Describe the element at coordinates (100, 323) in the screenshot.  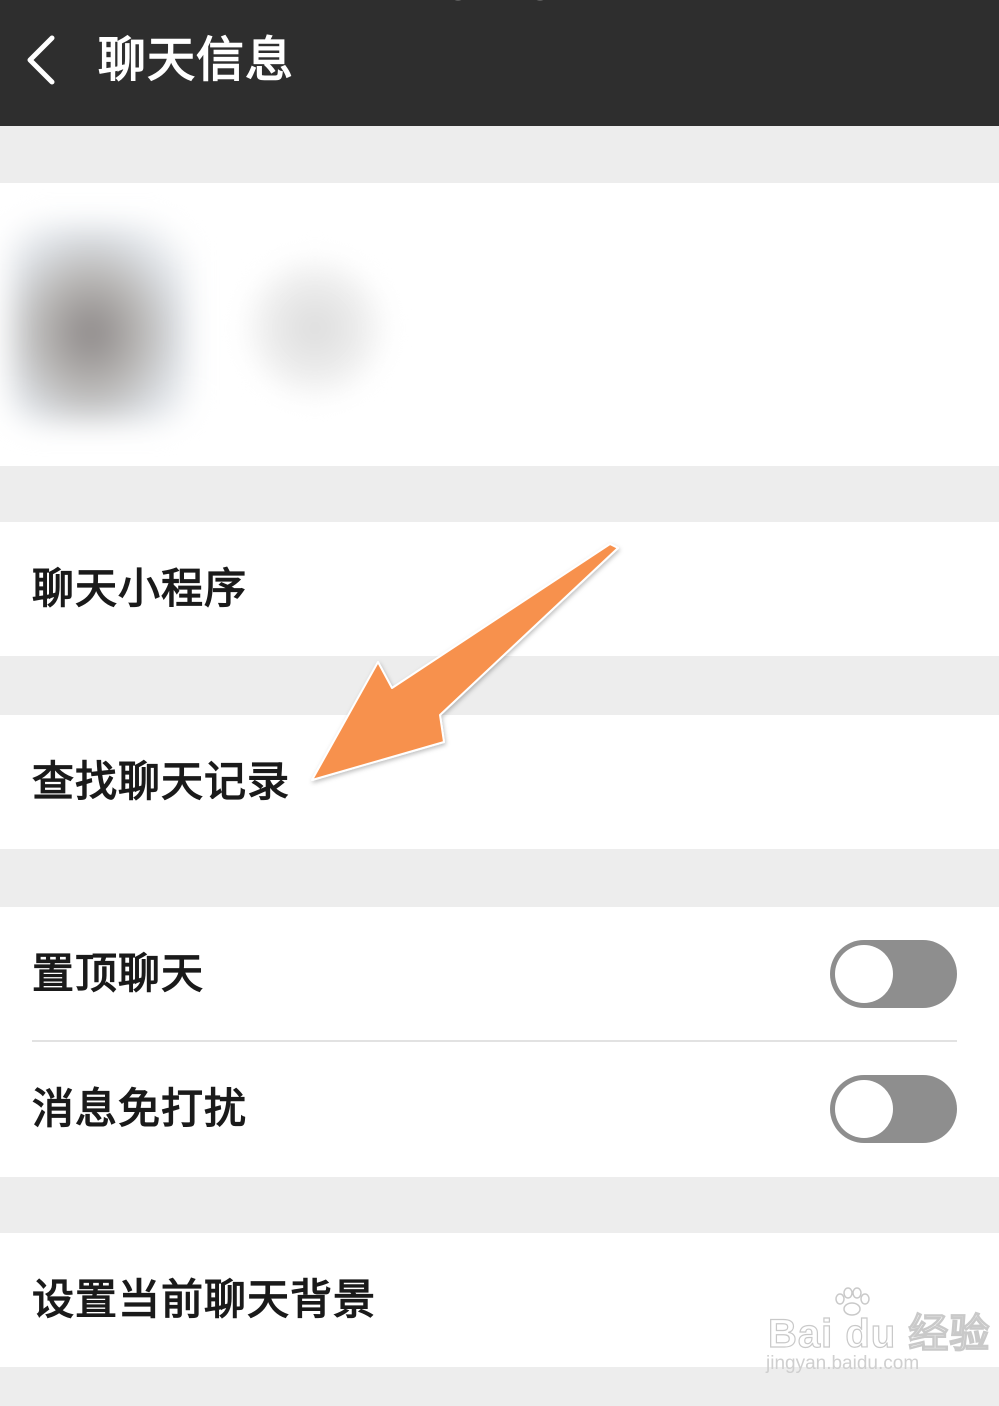
I see `member-avatar-blurred` at that location.